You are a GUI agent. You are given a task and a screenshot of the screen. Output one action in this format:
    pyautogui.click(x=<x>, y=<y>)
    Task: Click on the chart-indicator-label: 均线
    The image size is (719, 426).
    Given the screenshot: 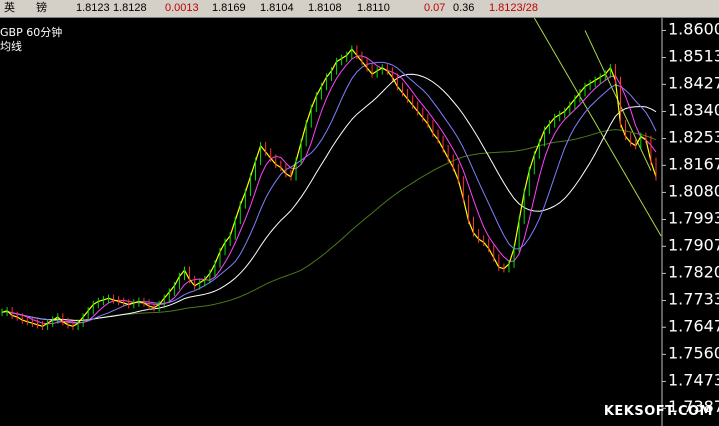 What is the action you would take?
    pyautogui.click(x=11, y=46)
    